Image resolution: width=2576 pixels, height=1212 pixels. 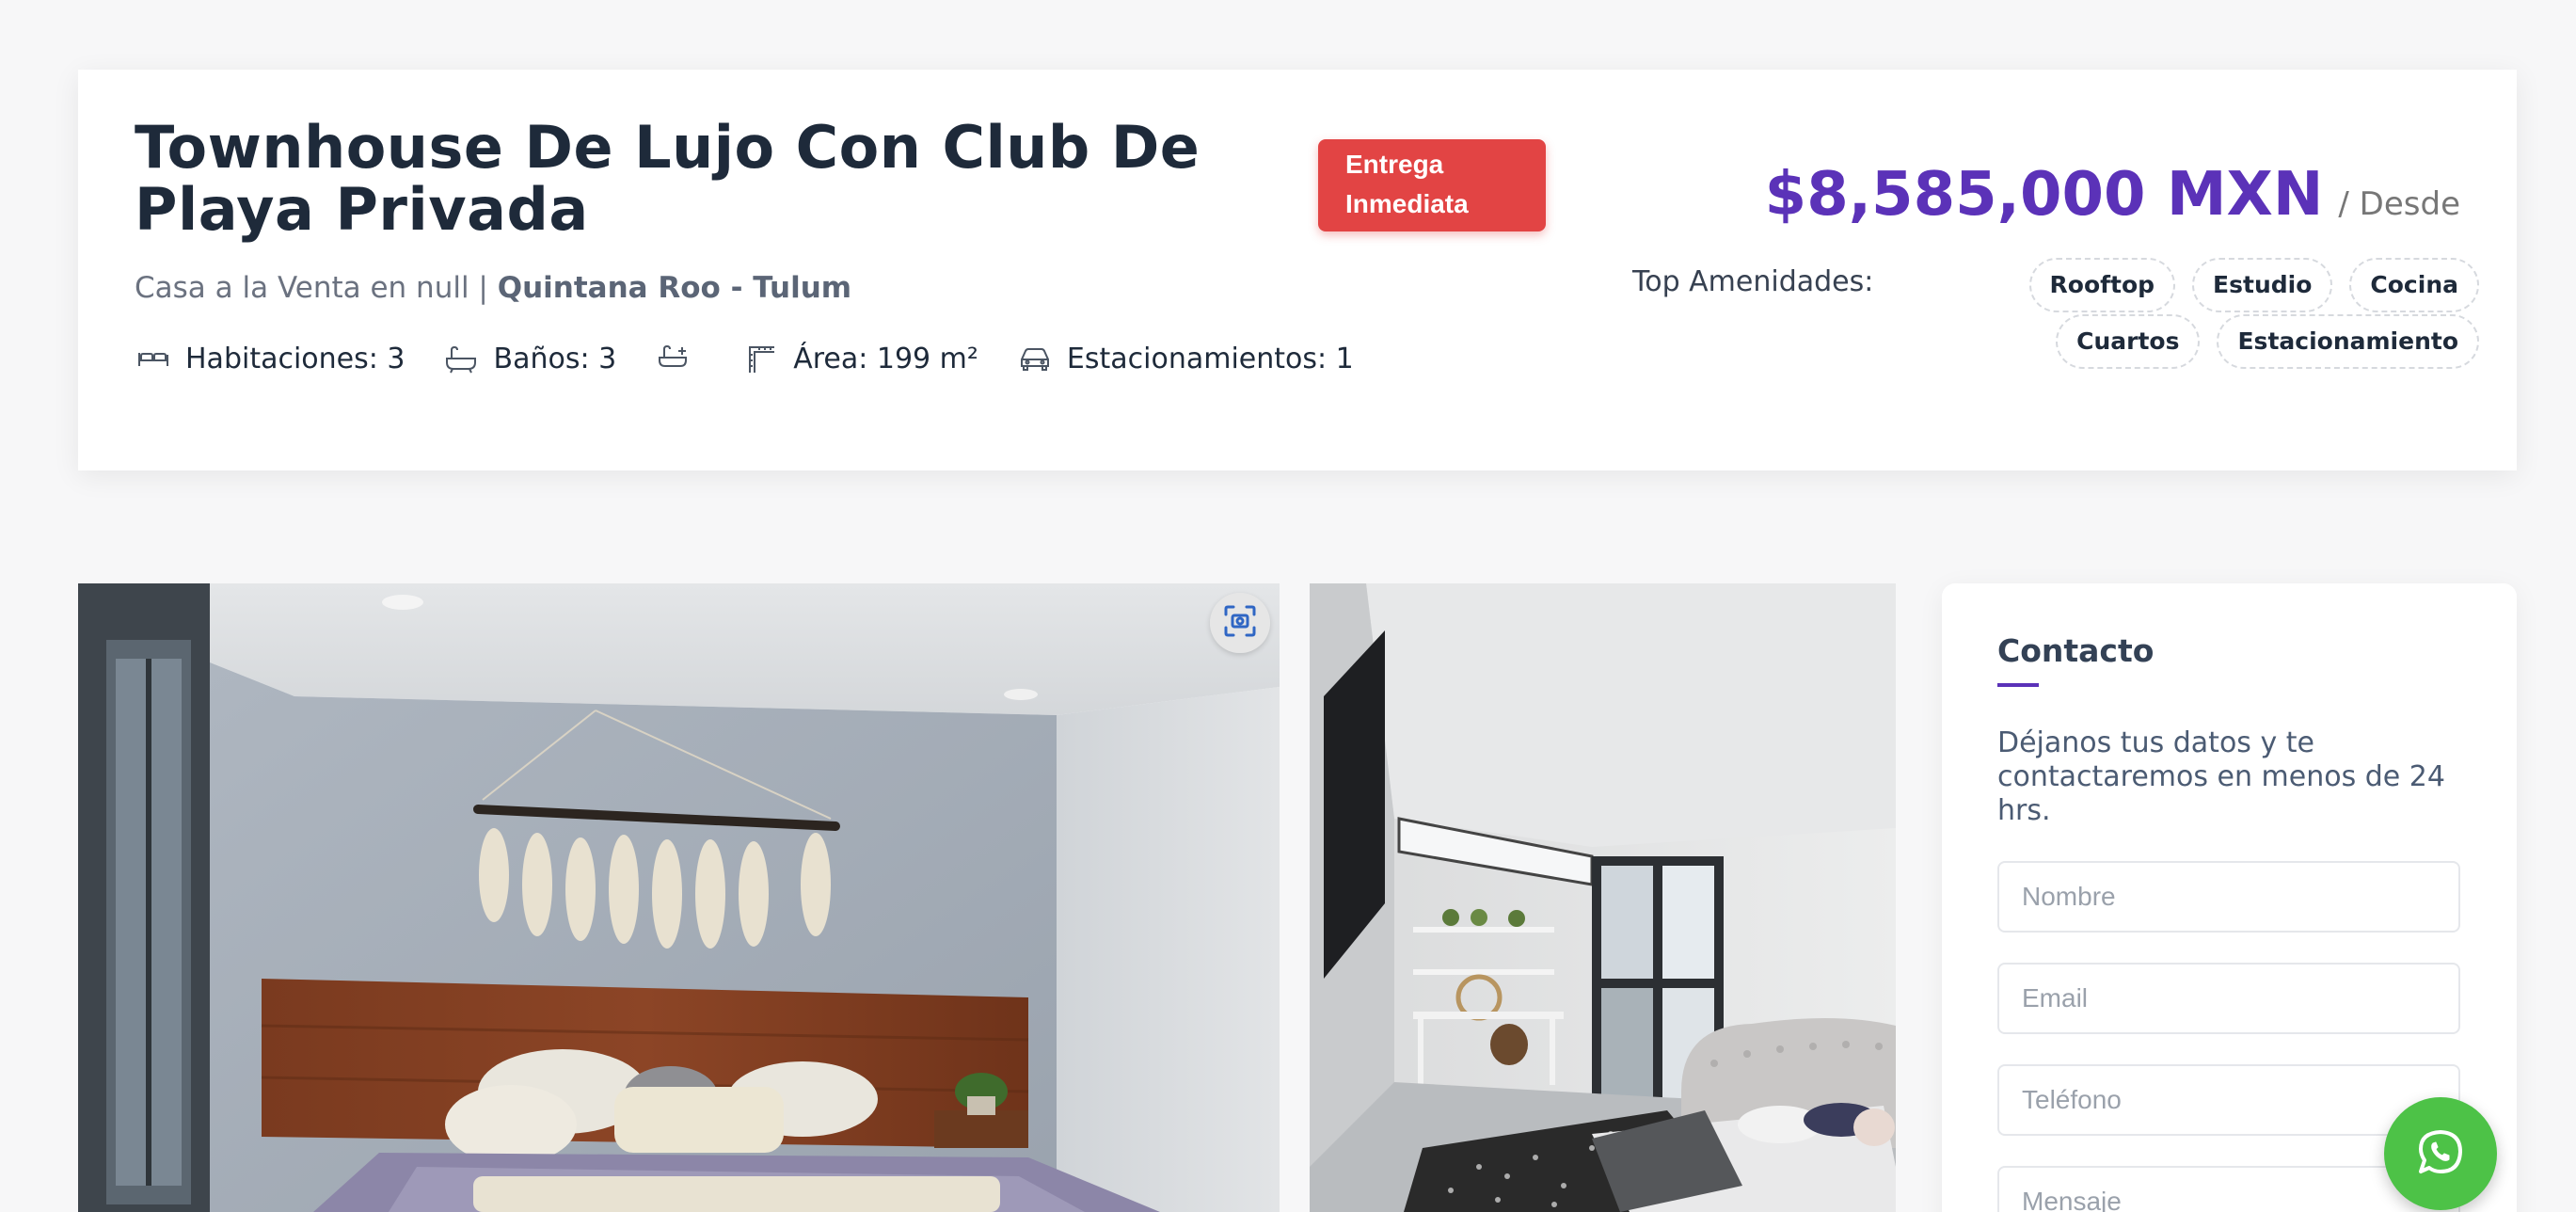 What do you see at coordinates (1432, 185) in the screenshot?
I see `delivery-badge: Entrega Inmediata` at bounding box center [1432, 185].